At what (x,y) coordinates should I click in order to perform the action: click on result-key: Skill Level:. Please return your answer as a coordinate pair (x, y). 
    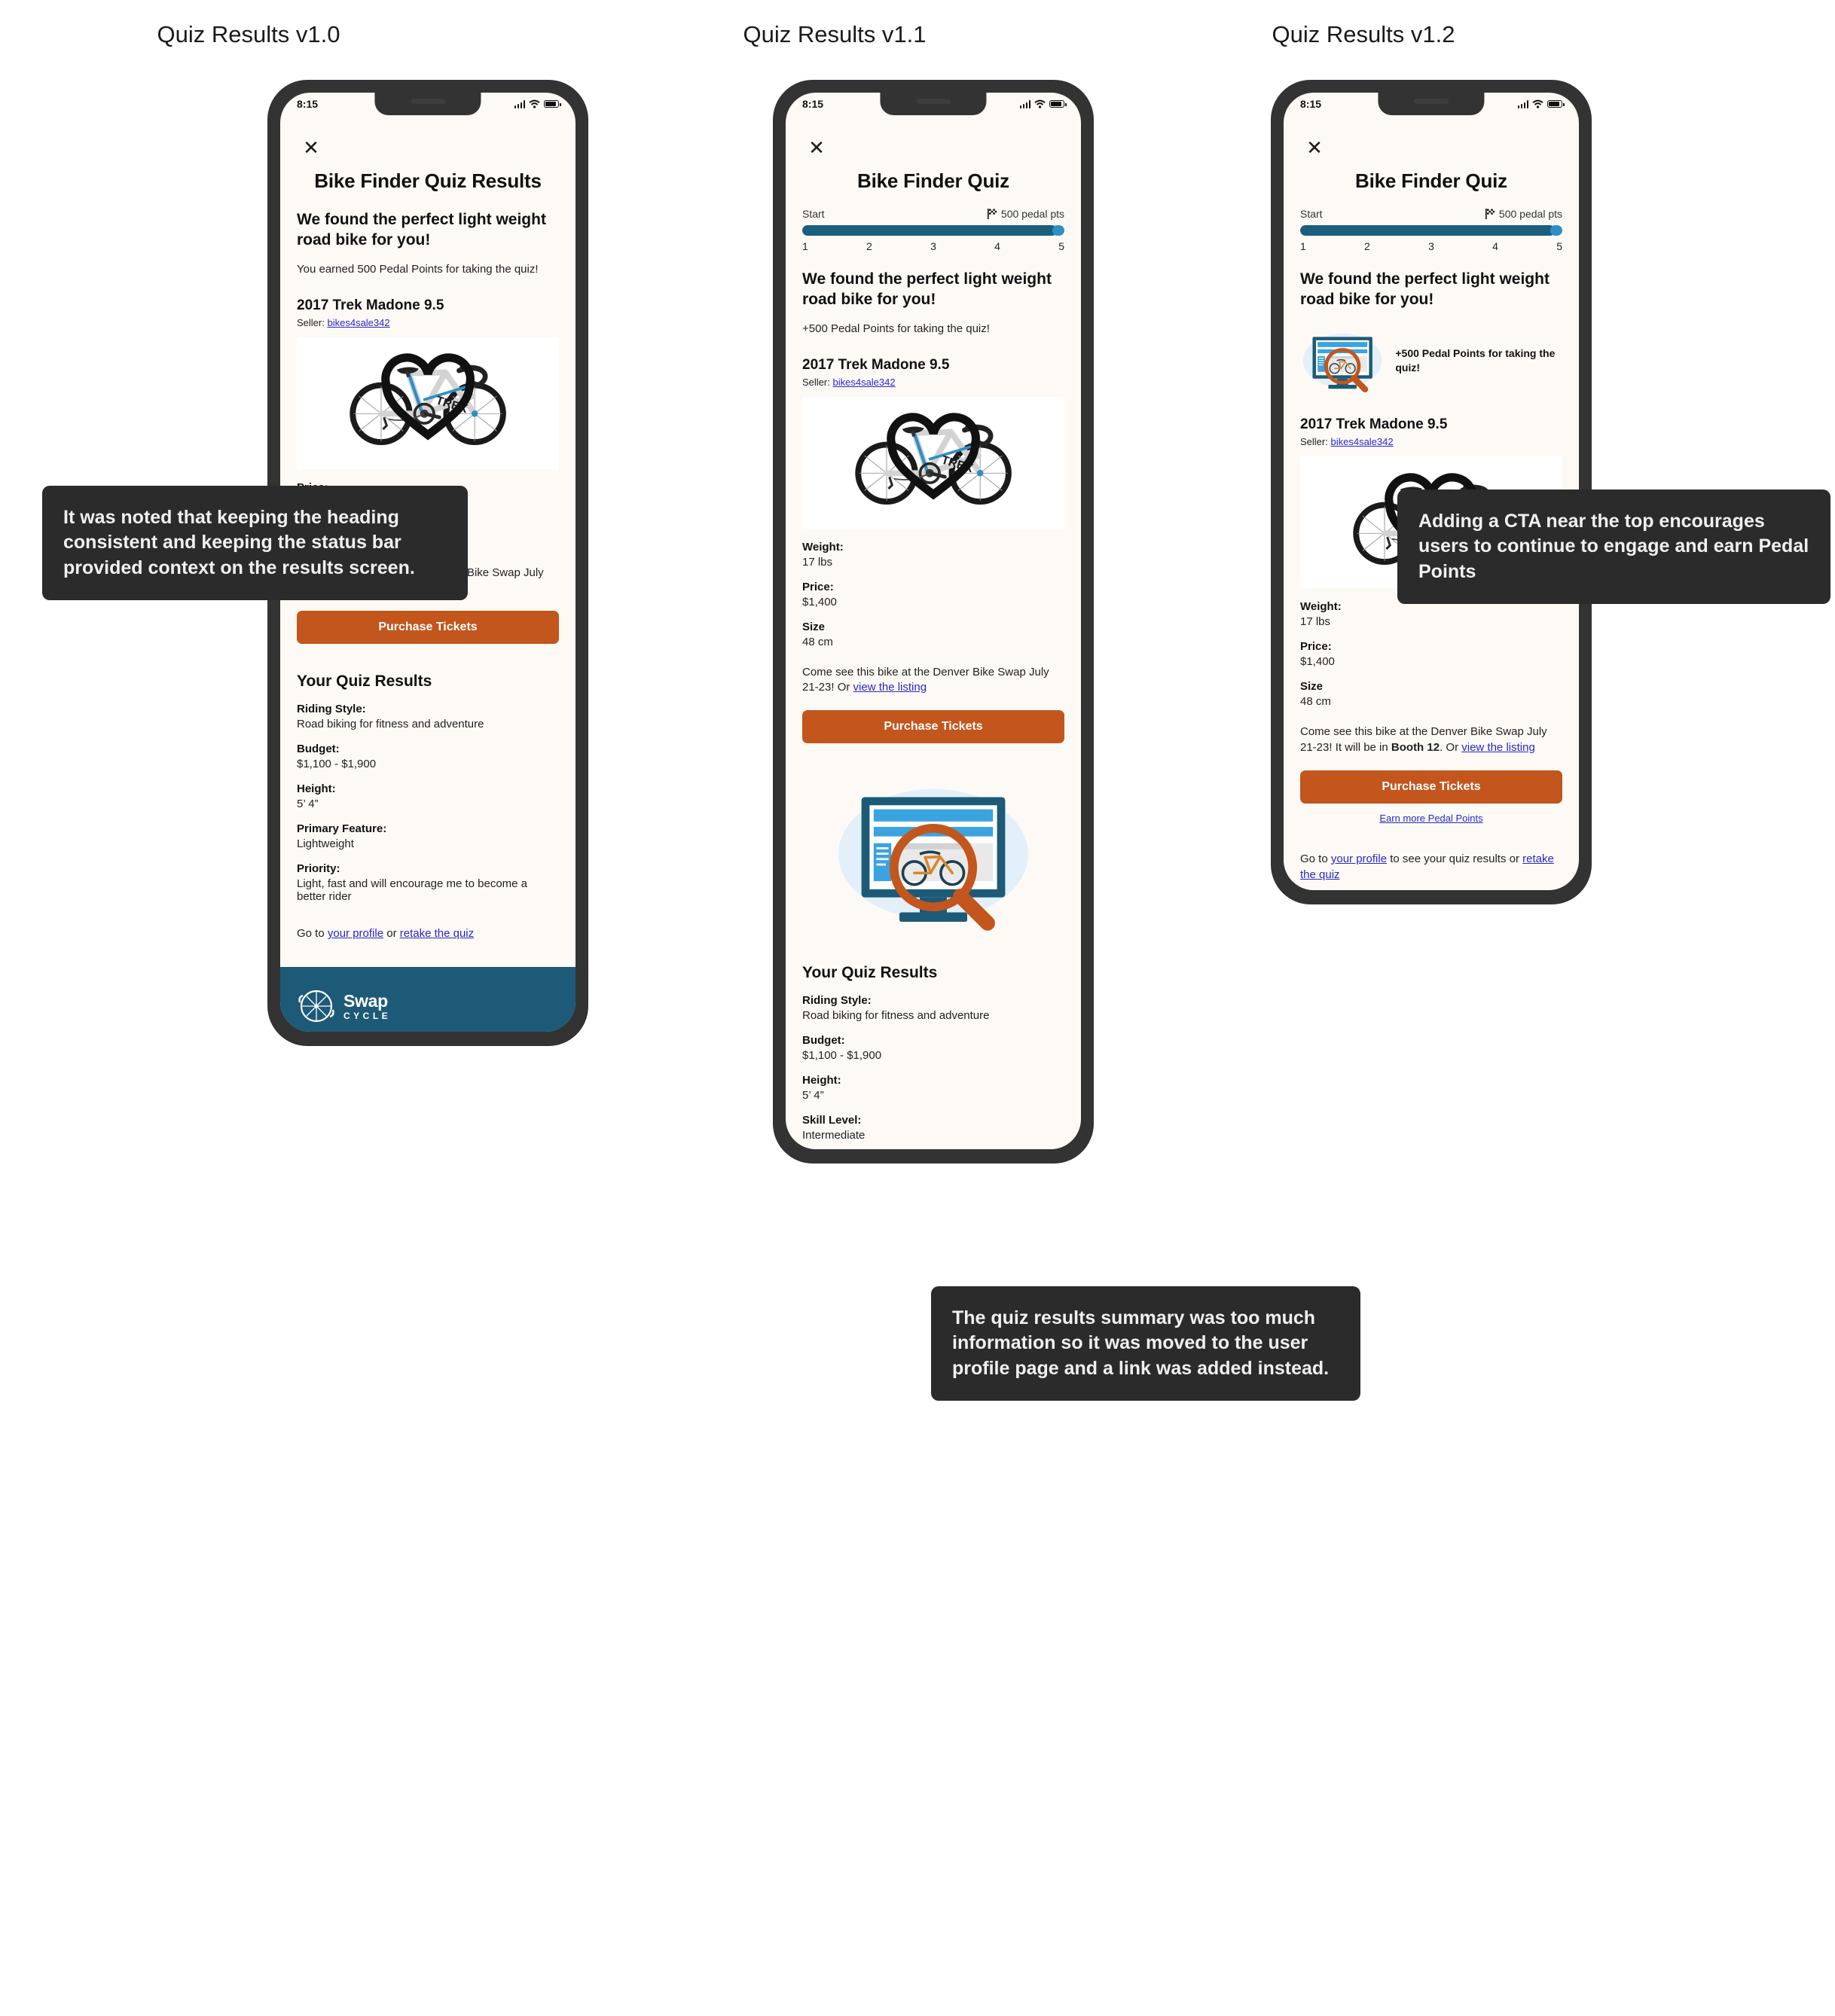
    Looking at the image, I should click on (832, 1120).